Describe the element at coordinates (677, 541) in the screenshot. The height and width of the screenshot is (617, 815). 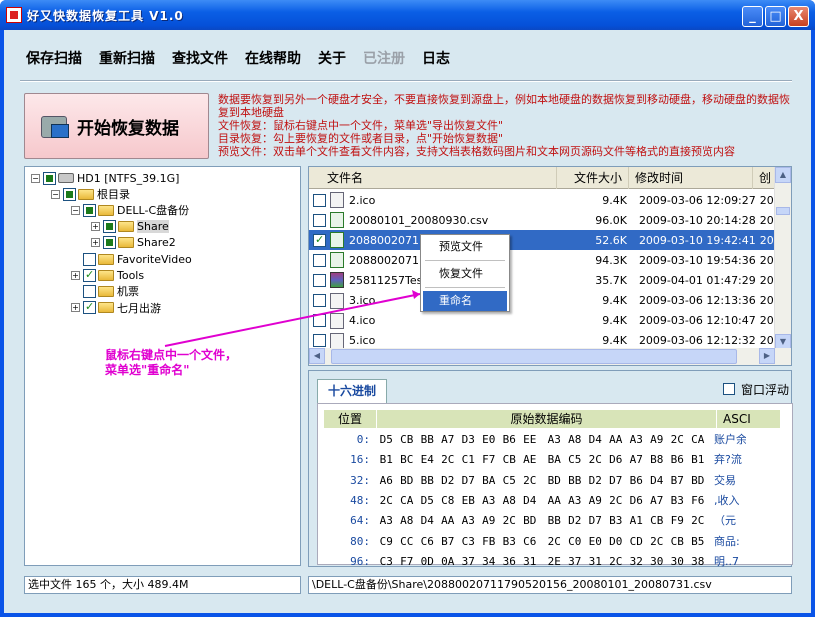
I see `hex-byte: CB` at that location.